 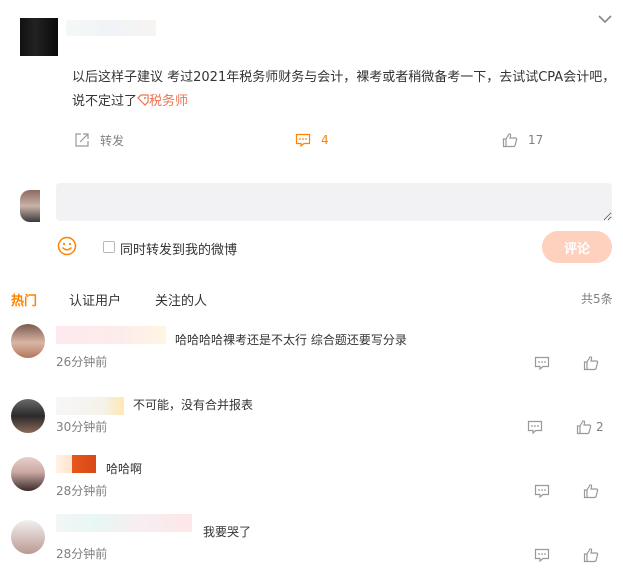 I want to click on tab-verified: 认证用户, so click(x=95, y=299).